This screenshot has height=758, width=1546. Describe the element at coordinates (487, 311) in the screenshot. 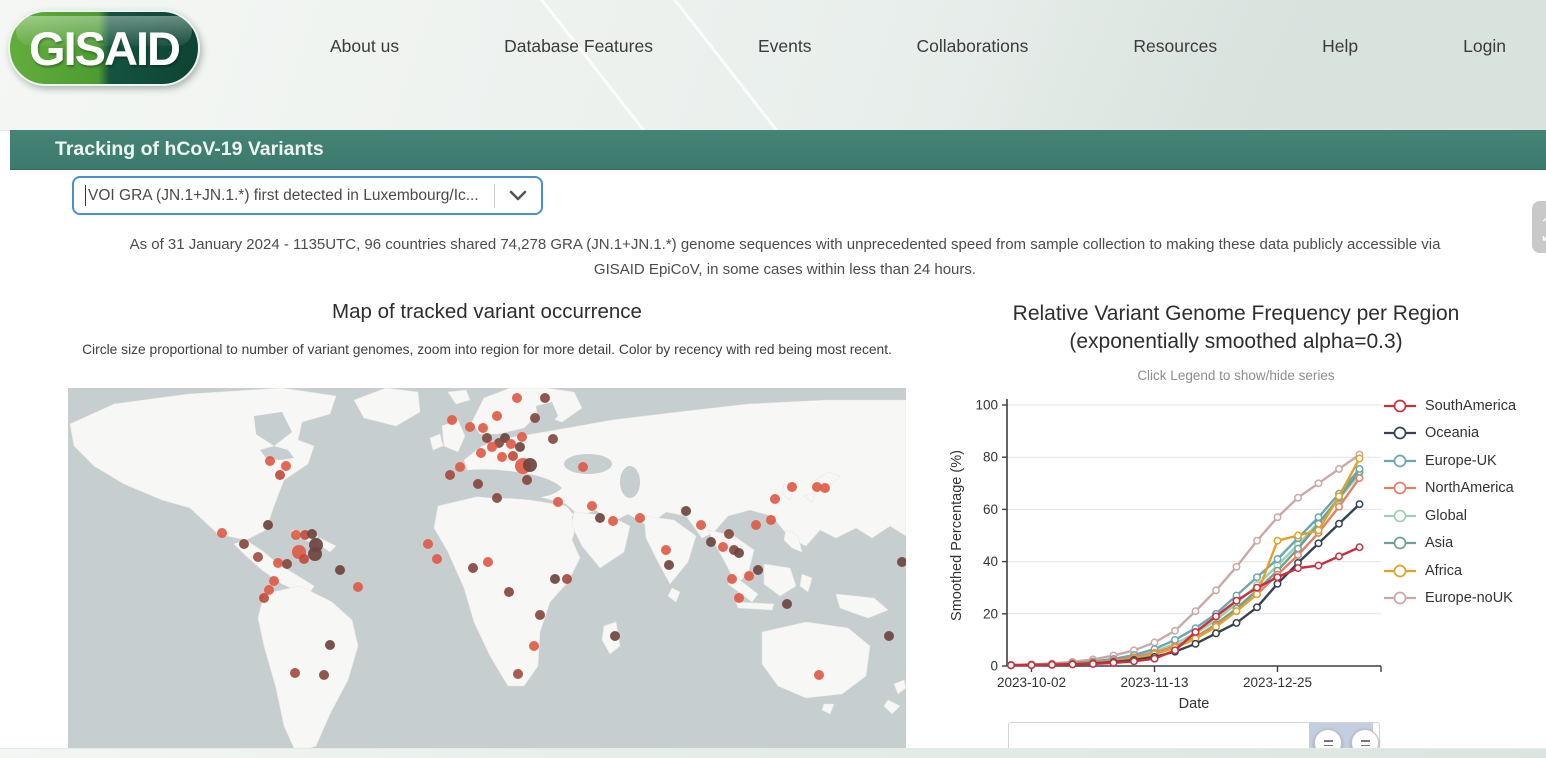

I see `map-title: Map of tracked variant occurrence` at that location.